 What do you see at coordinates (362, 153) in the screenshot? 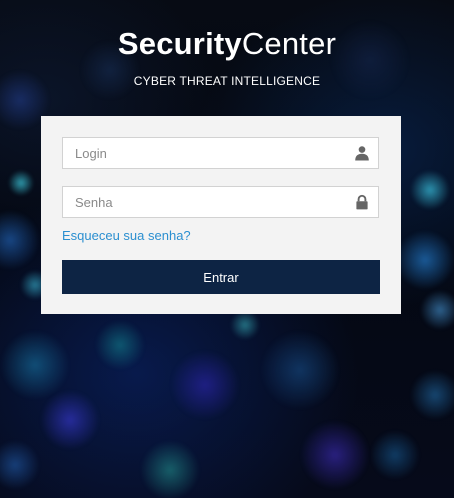
I see `user-icon` at bounding box center [362, 153].